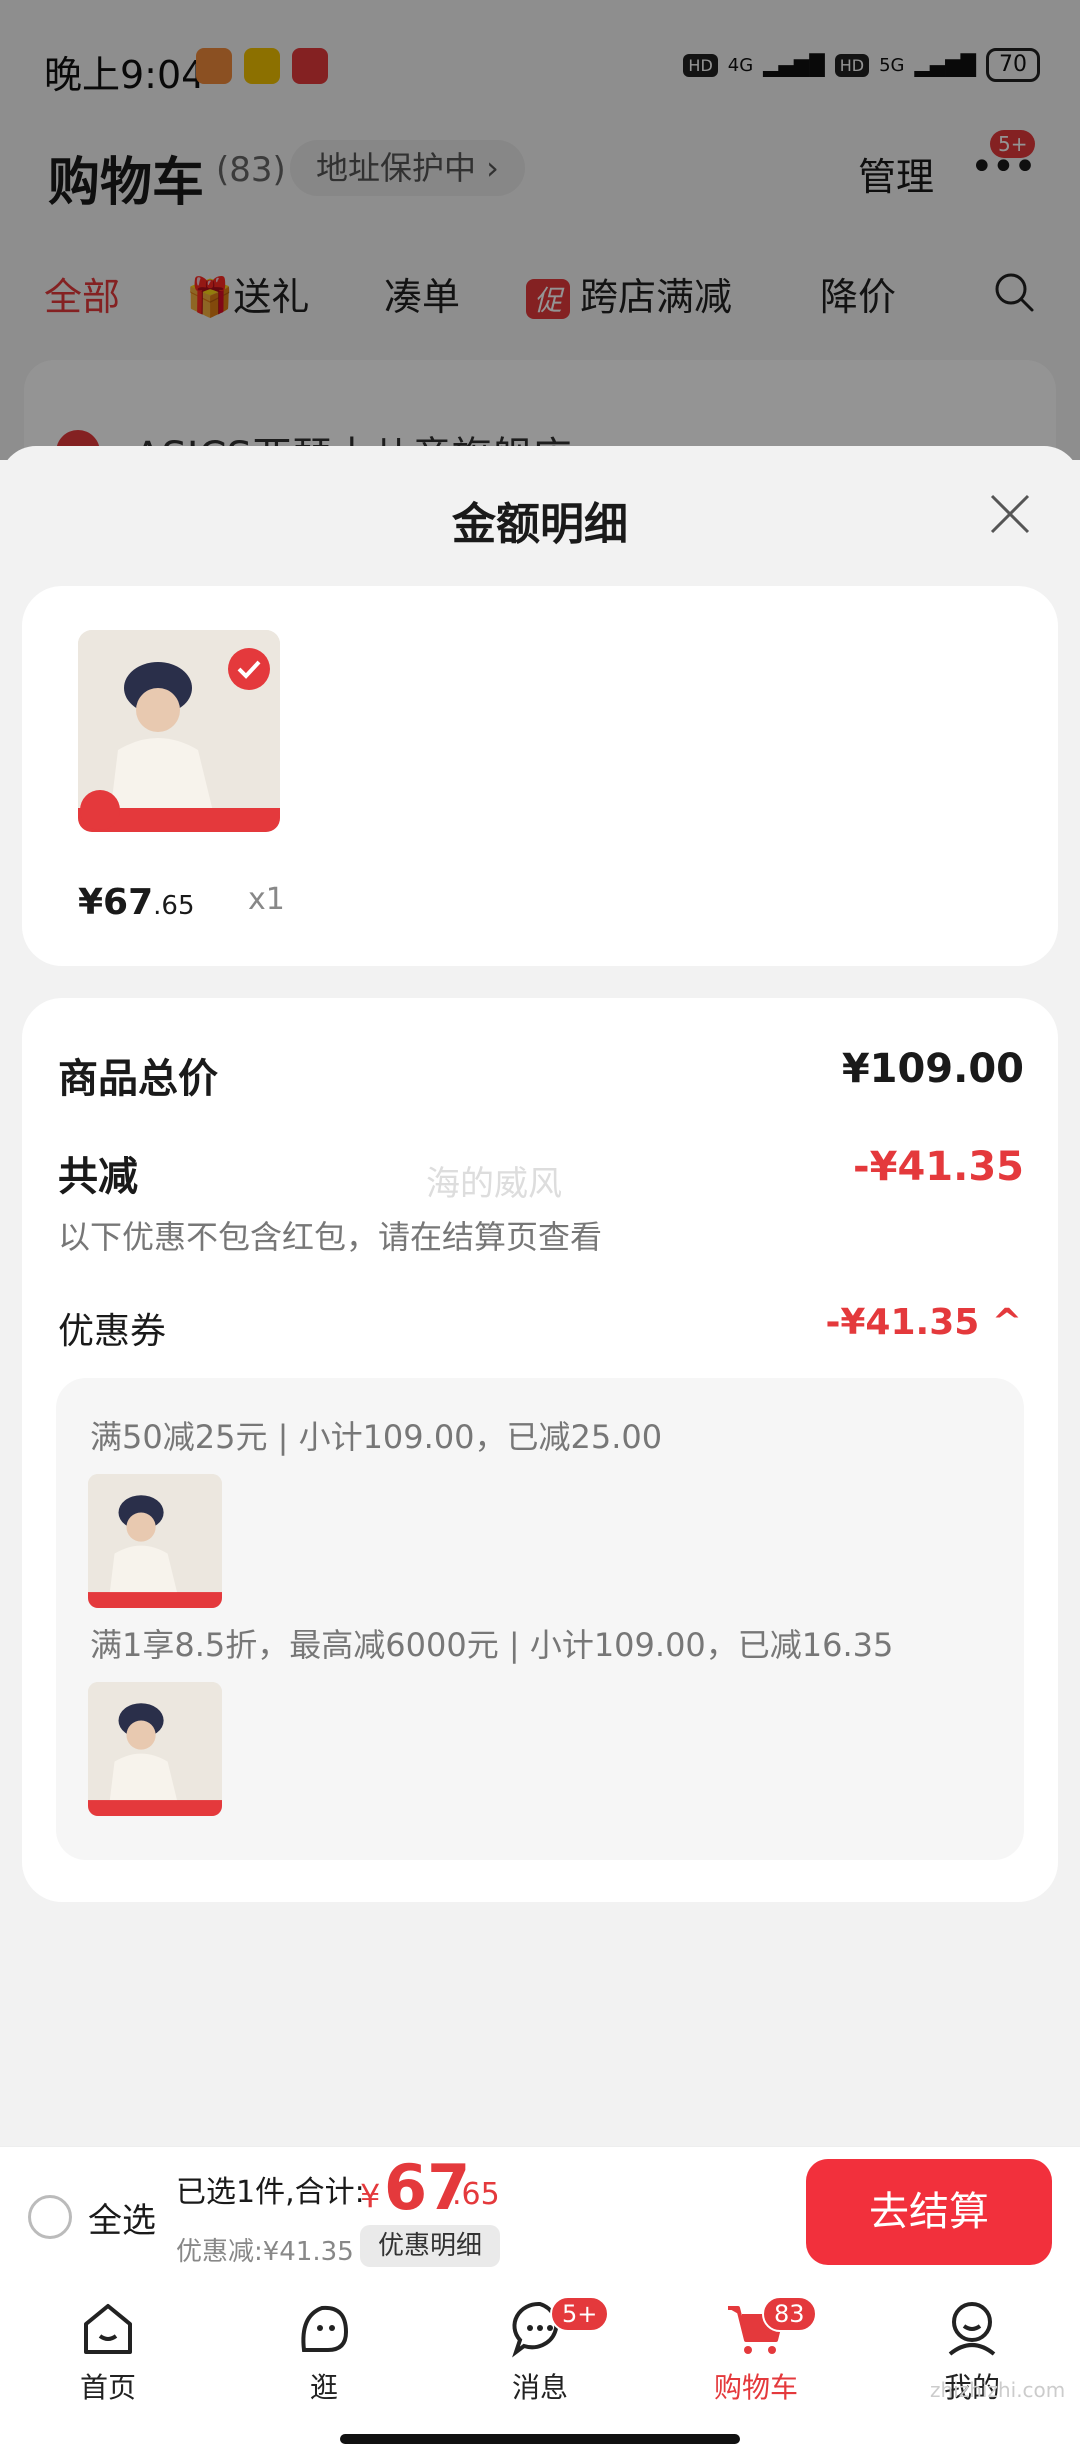 This screenshot has height=2460, width=1080. I want to click on product-card: ¥67.65 x1, so click(540, 776).